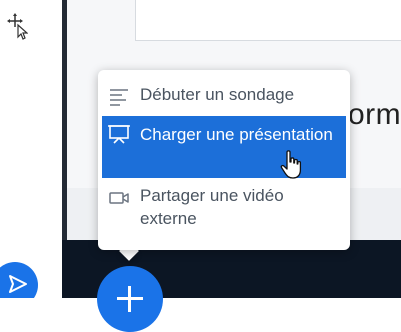 This screenshot has width=401, height=332. Describe the element at coordinates (212, 207) in the screenshot. I see `menu-item-label: Partager une vidéo externe` at that location.